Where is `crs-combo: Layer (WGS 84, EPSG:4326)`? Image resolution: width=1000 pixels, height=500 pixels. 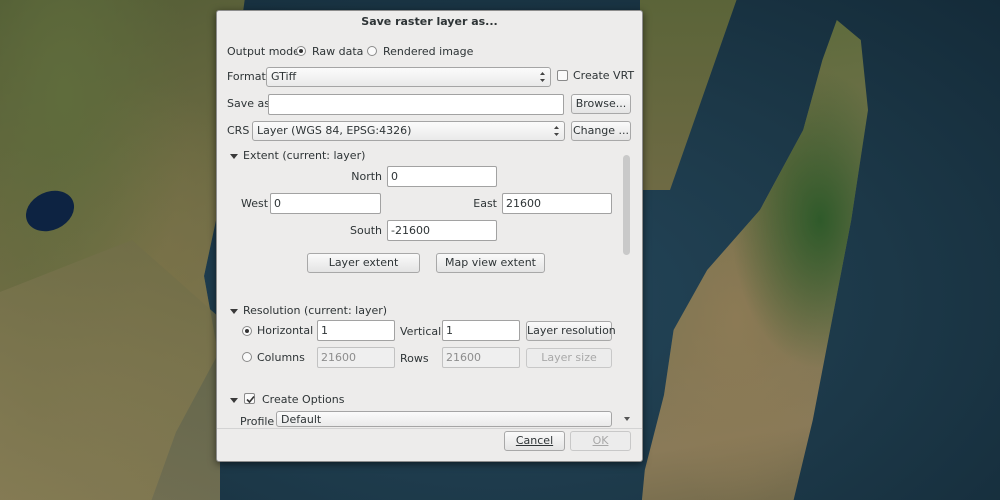
crs-combo: Layer (WGS 84, EPSG:4326) is located at coordinates (408, 131).